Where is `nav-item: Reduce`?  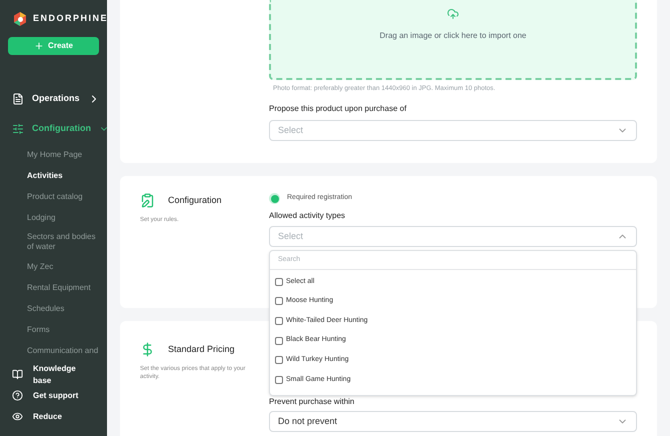
nav-item: Reduce is located at coordinates (53, 416).